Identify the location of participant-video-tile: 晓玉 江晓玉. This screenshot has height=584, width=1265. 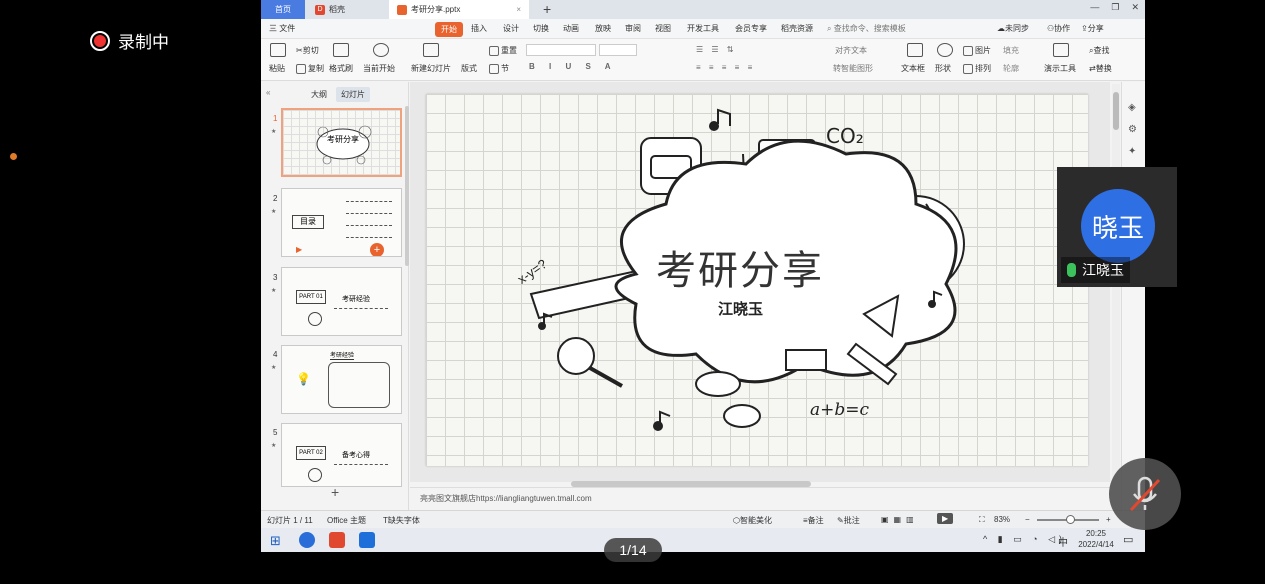
(1117, 227).